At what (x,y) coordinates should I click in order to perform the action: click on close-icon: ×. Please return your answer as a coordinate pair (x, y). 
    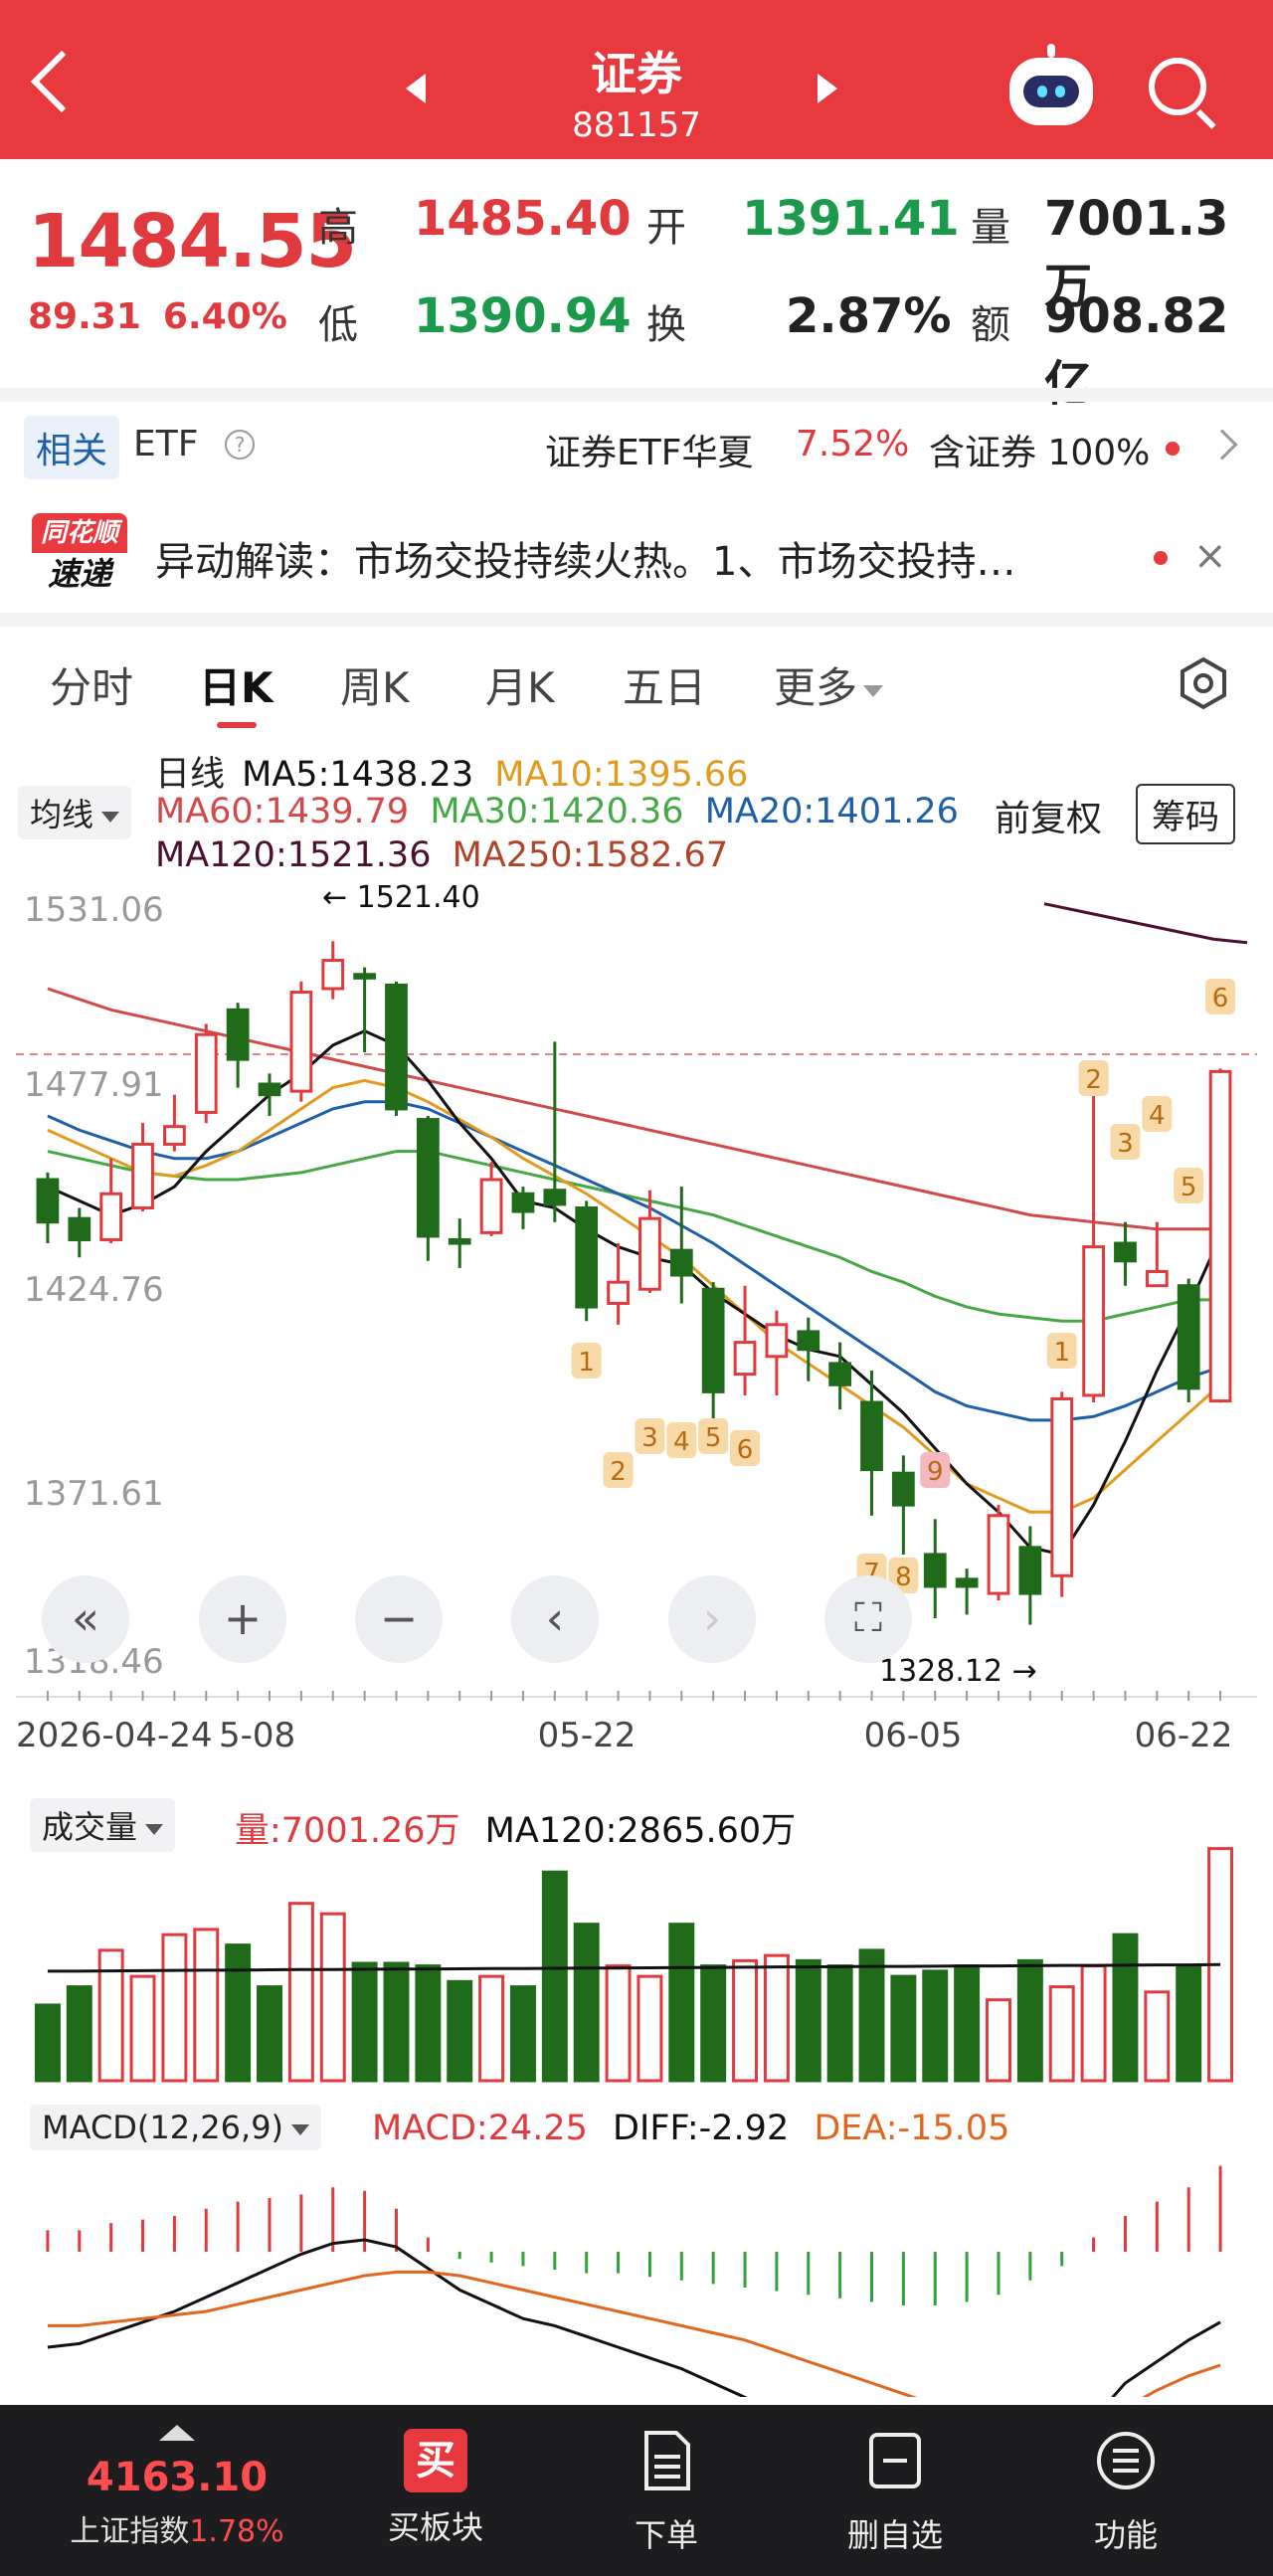
    Looking at the image, I should click on (1210, 556).